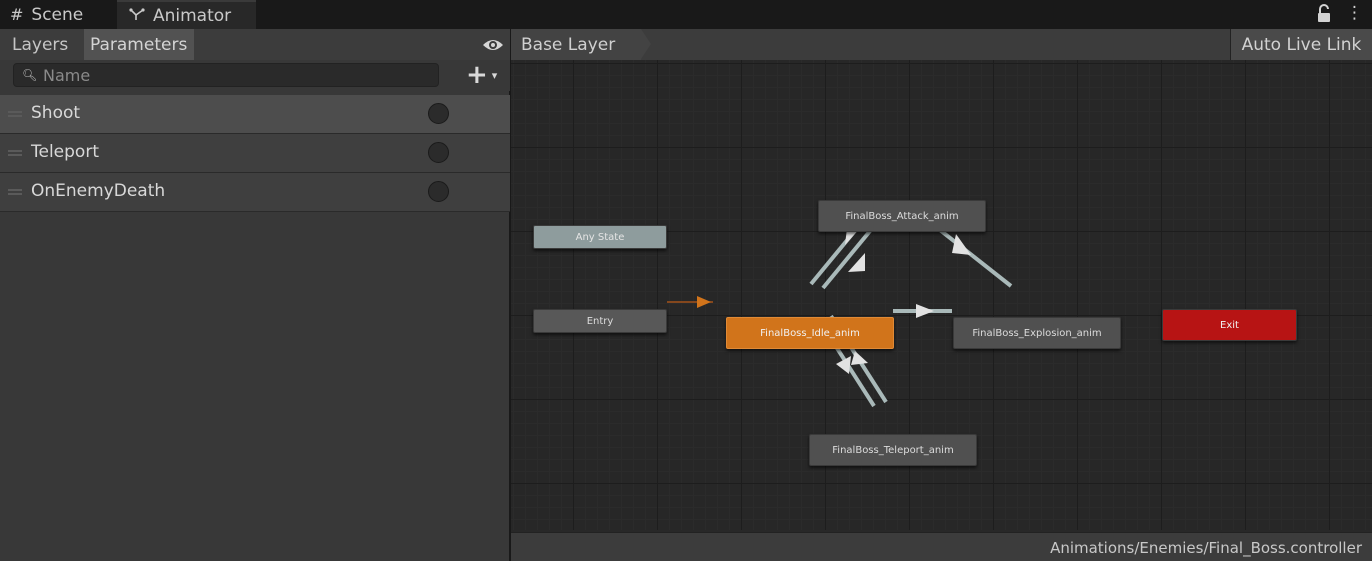  I want to click on tab-scene: # Scene, so click(58, 14).